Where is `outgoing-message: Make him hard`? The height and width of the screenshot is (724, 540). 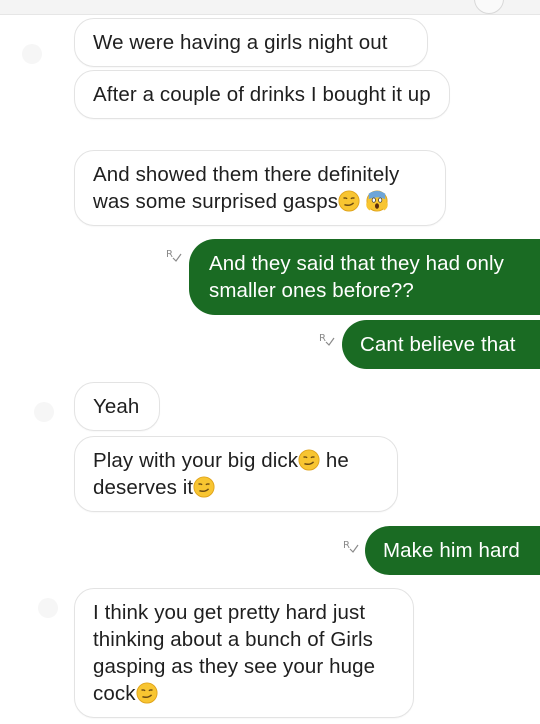
outgoing-message: Make him hard is located at coordinates (452, 550).